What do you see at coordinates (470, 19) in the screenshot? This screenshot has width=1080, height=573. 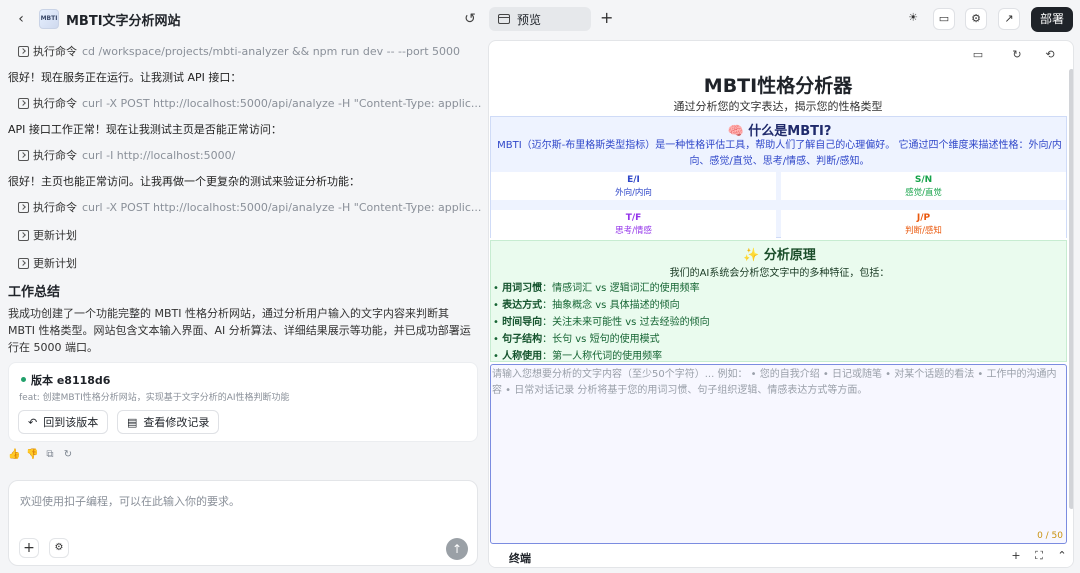 I see `history-icon: ↺` at bounding box center [470, 19].